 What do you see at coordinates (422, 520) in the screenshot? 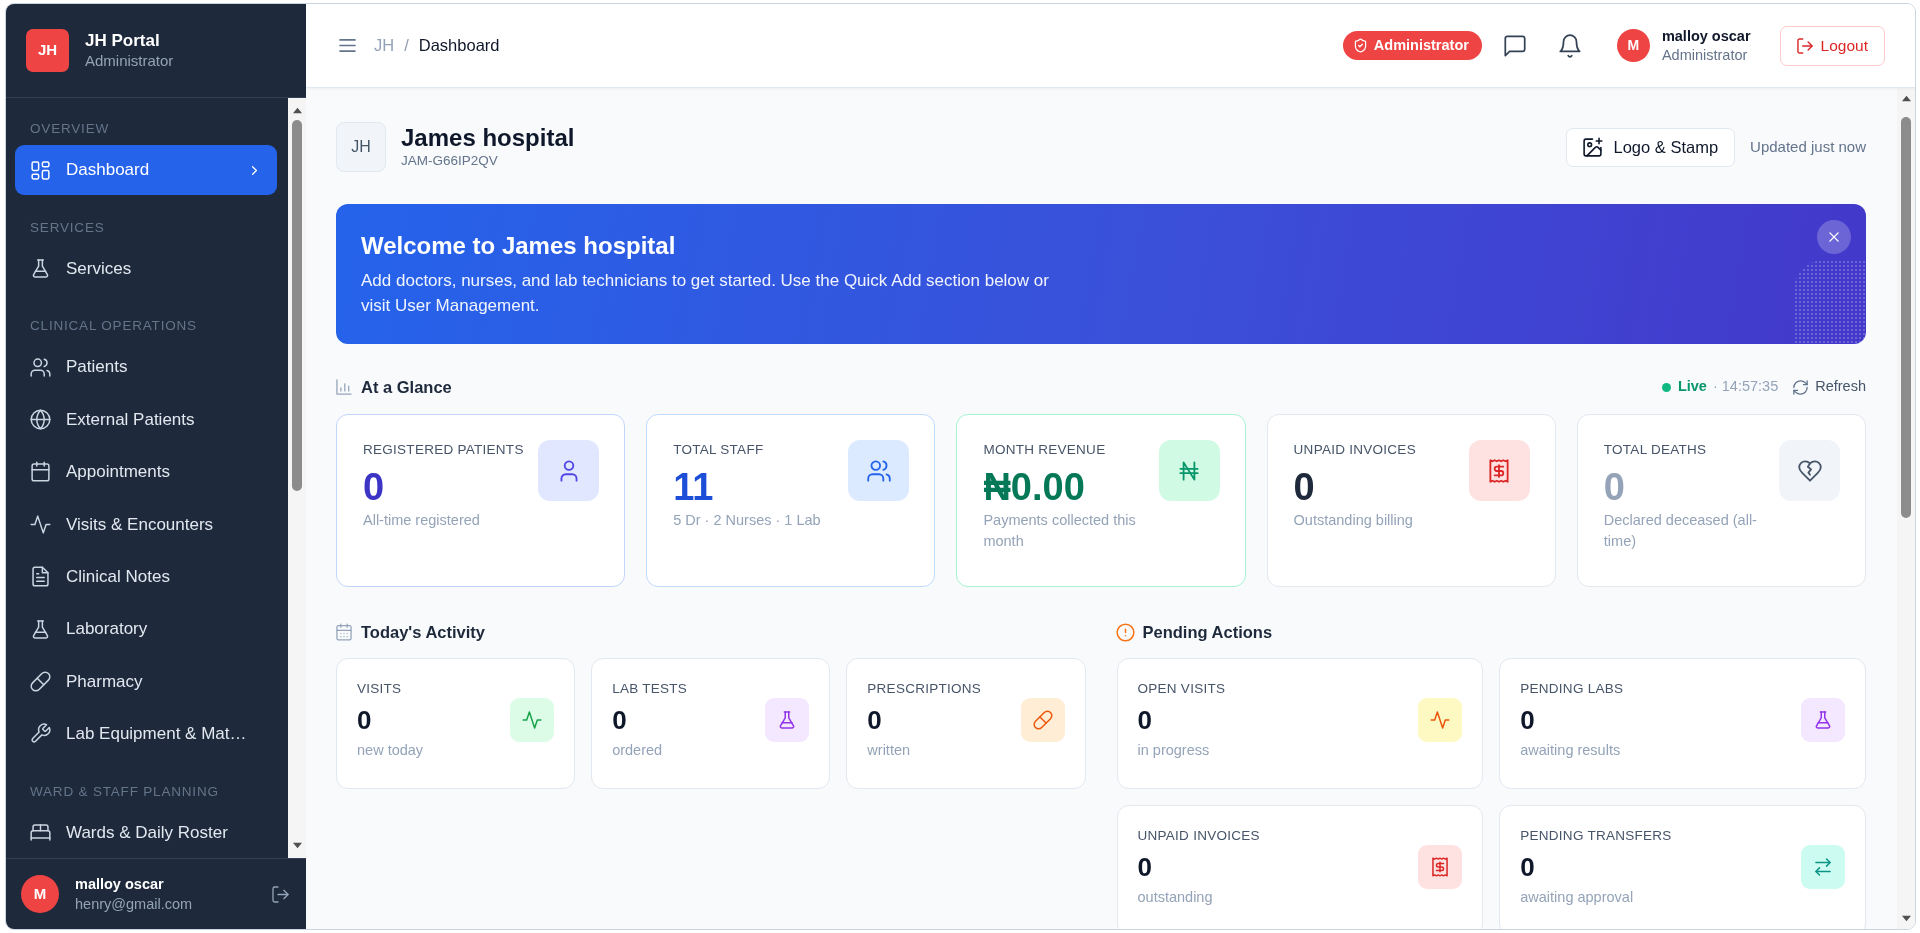
I see `stat-note: All-time registered` at bounding box center [422, 520].